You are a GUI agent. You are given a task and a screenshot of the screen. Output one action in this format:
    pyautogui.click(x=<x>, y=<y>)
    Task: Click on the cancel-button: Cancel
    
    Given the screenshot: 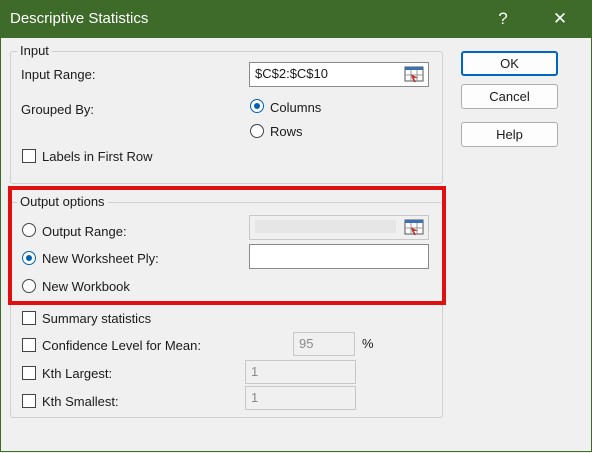 What is the action you would take?
    pyautogui.click(x=509, y=96)
    